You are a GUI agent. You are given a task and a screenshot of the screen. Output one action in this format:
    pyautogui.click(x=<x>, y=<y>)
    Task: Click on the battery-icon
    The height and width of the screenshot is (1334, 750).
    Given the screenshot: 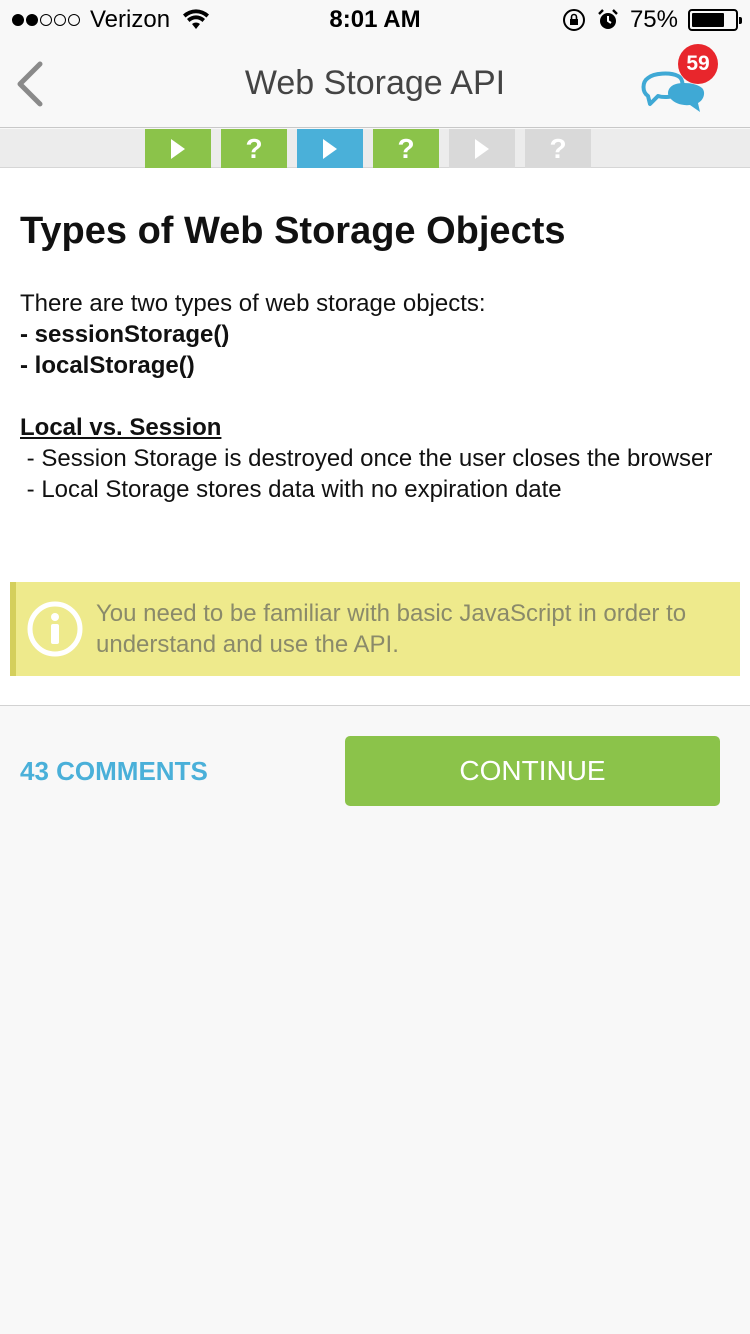 What is the action you would take?
    pyautogui.click(x=715, y=20)
    